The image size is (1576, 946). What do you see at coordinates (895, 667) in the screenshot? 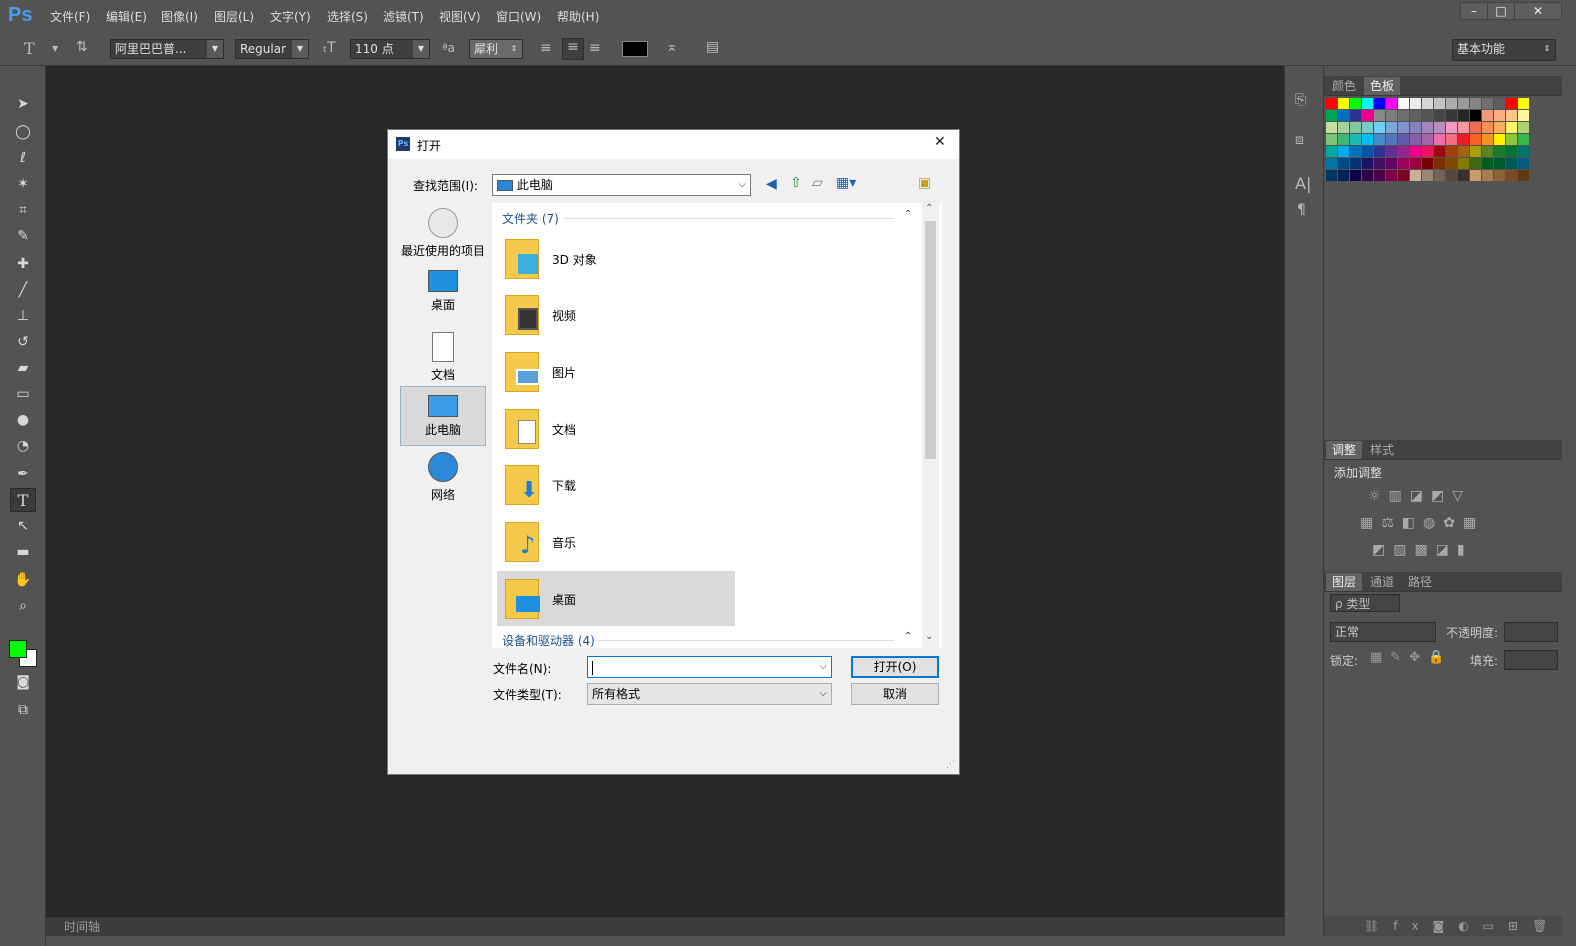
I see `open-button: 打开(O)` at bounding box center [895, 667].